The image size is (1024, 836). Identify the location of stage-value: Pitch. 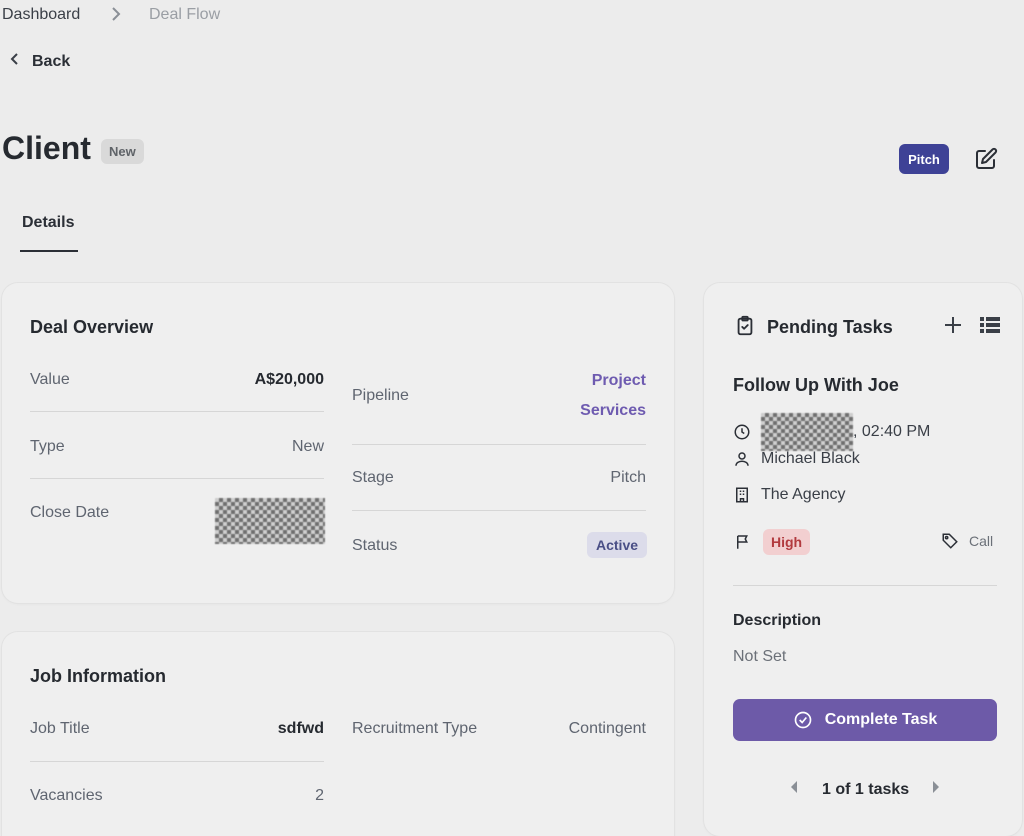
(628, 477).